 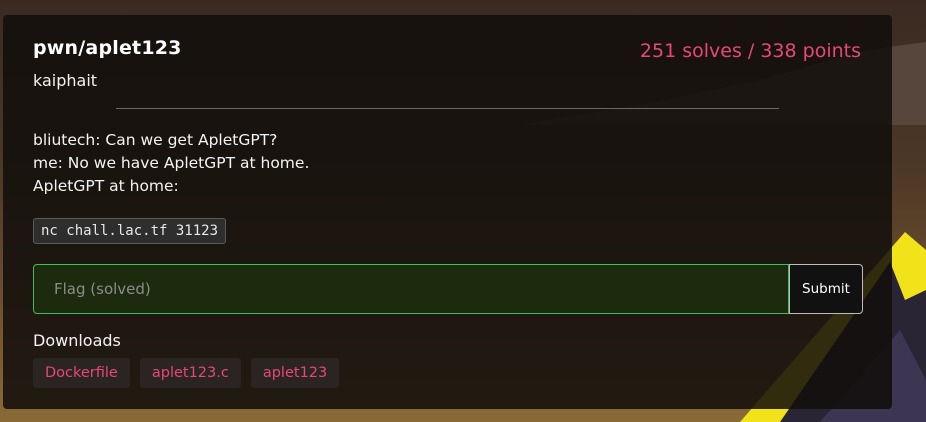 What do you see at coordinates (65, 80) in the screenshot?
I see `challenge-author: kaiphait` at bounding box center [65, 80].